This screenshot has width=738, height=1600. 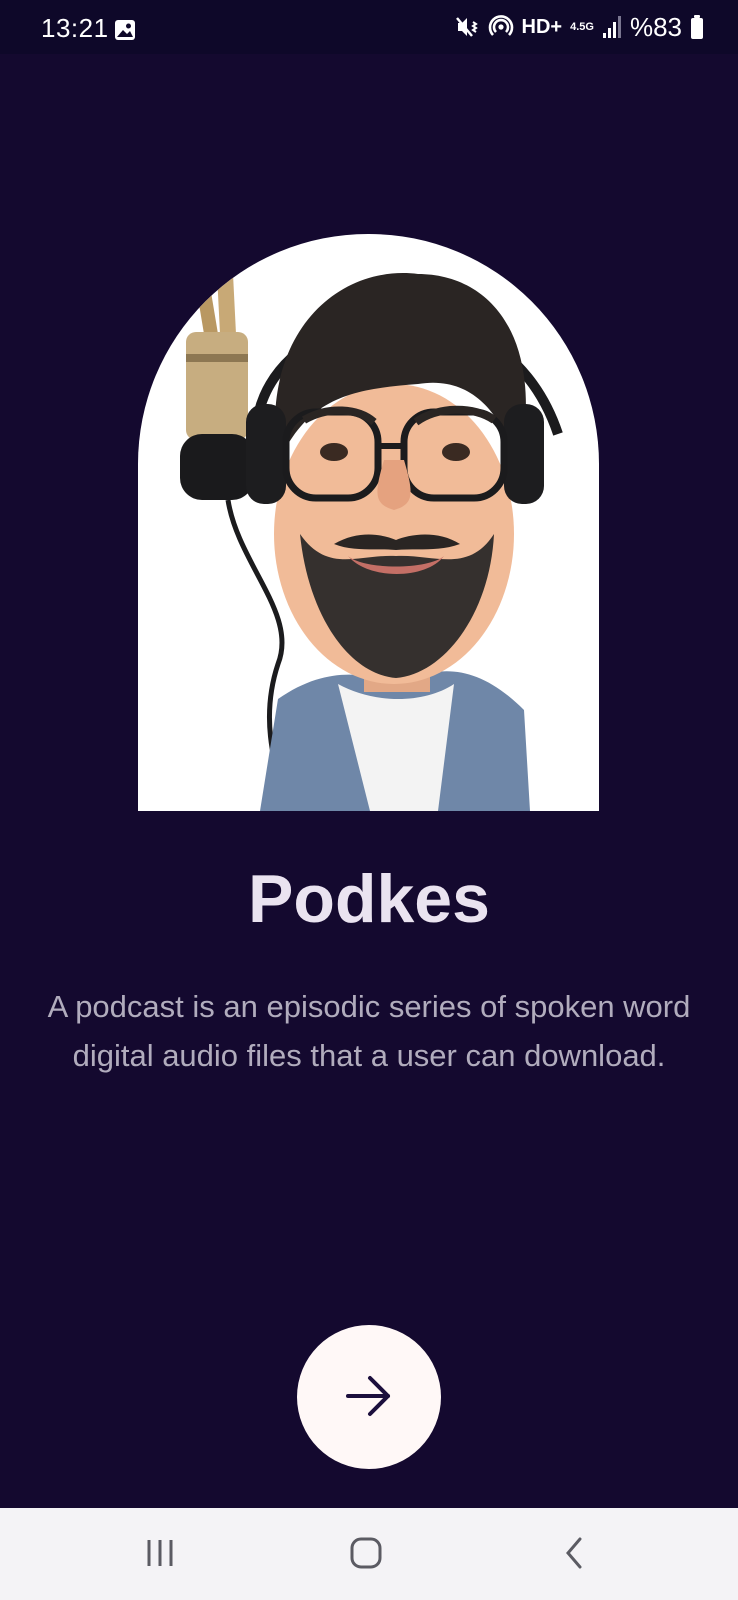 I want to click on app-title: Podkes, so click(x=369, y=899).